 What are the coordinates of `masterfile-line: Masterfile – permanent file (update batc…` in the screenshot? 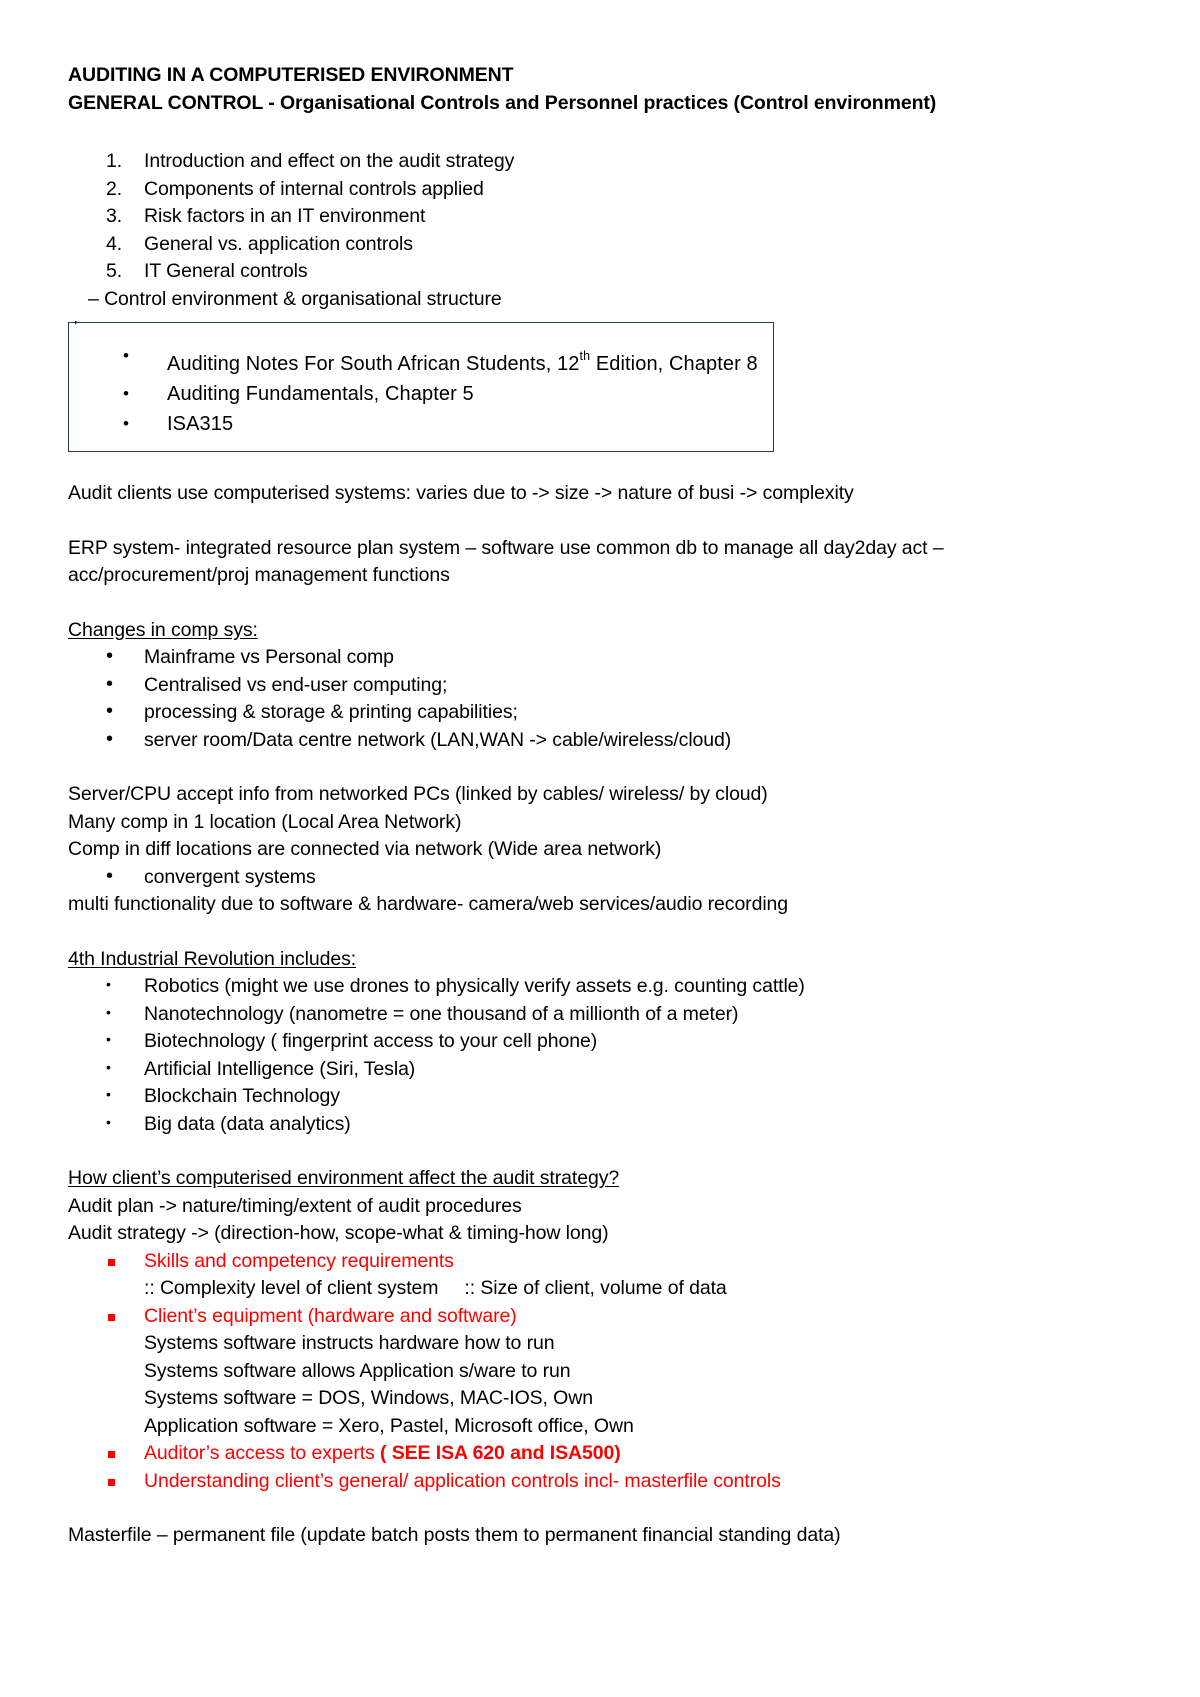 It's located at (454, 1535).